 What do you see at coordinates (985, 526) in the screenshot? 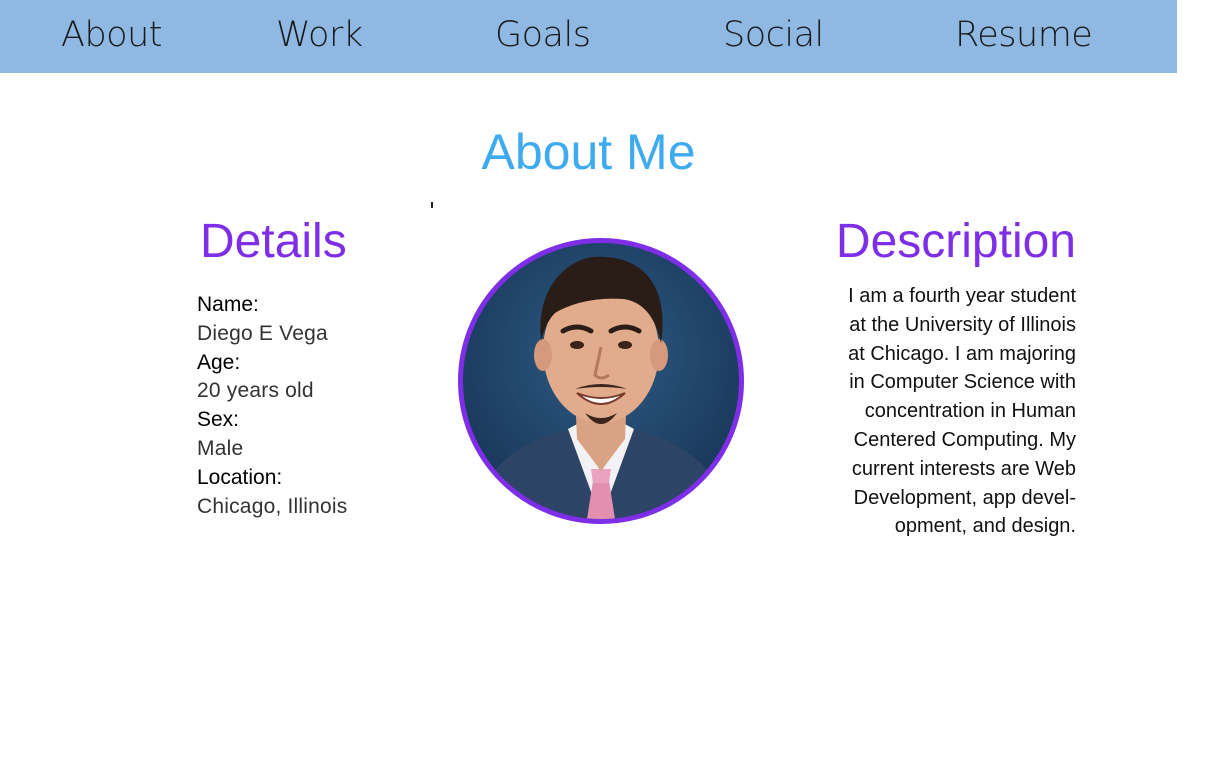
I see `description-line: opment, and design.` at bounding box center [985, 526].